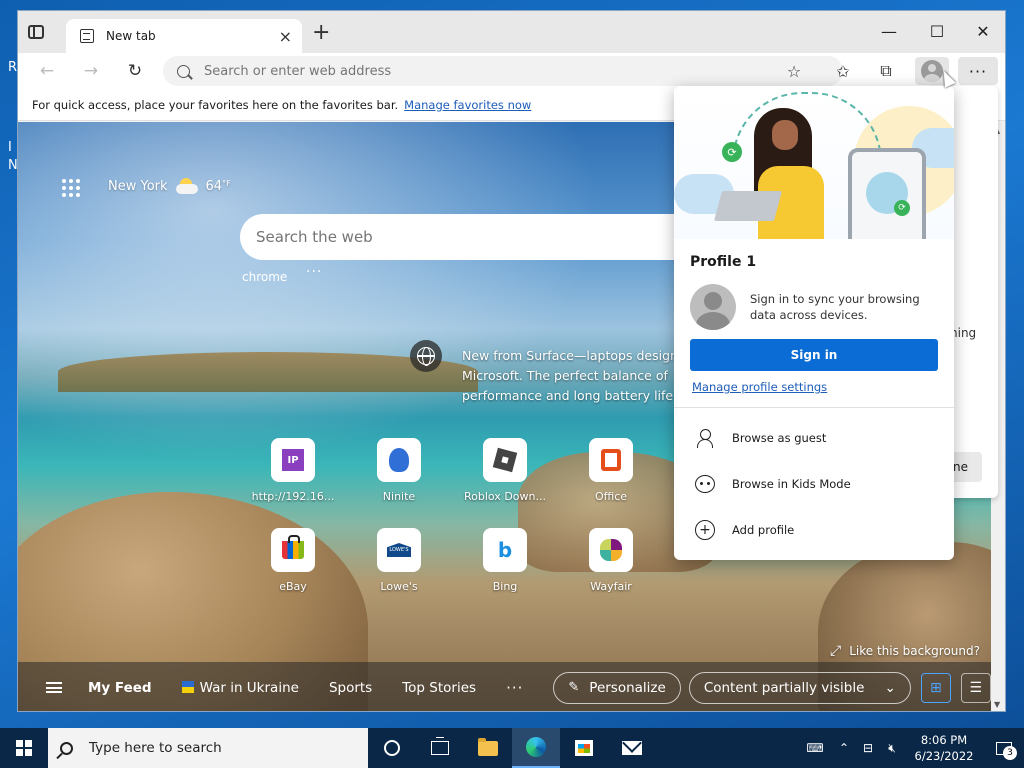  I want to click on collections-icon: ⧉, so click(886, 71).